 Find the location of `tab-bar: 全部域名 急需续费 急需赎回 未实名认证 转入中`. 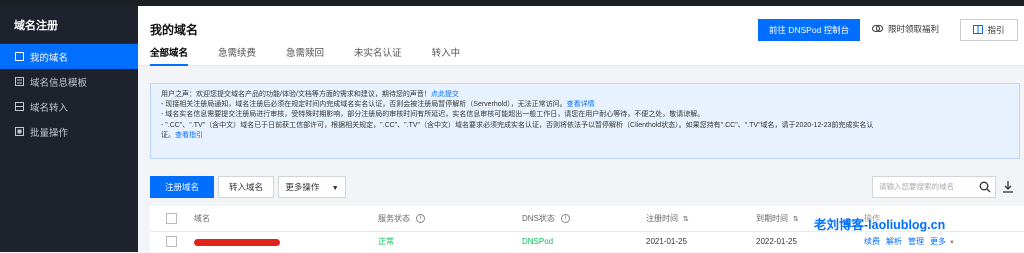

tab-bar: 全部域名 急需续费 急需赎回 未实名认证 转入中 is located at coordinates (320, 56).